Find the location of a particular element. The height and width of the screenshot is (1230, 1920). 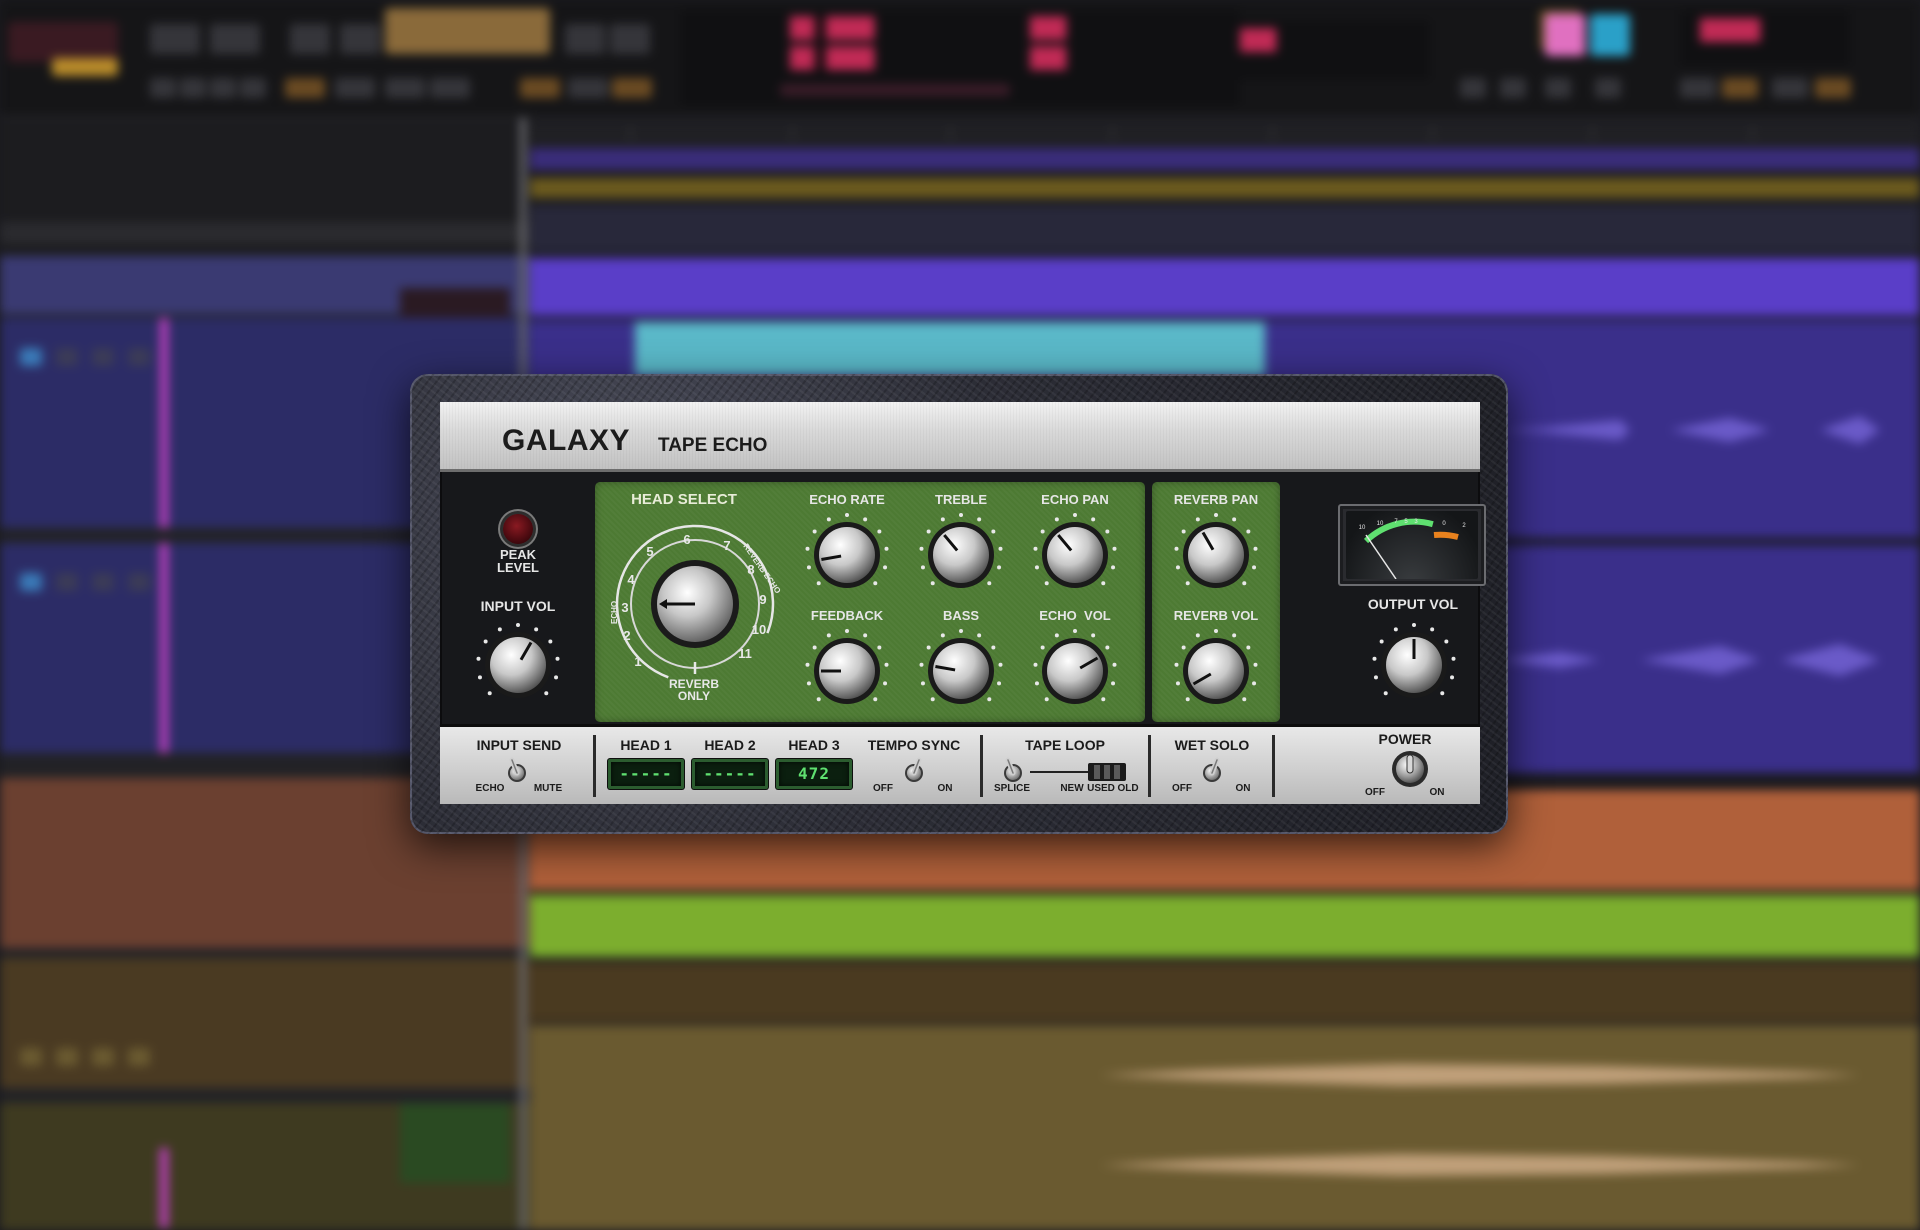

svg-text: 0 is located at coordinates (1444, 524).